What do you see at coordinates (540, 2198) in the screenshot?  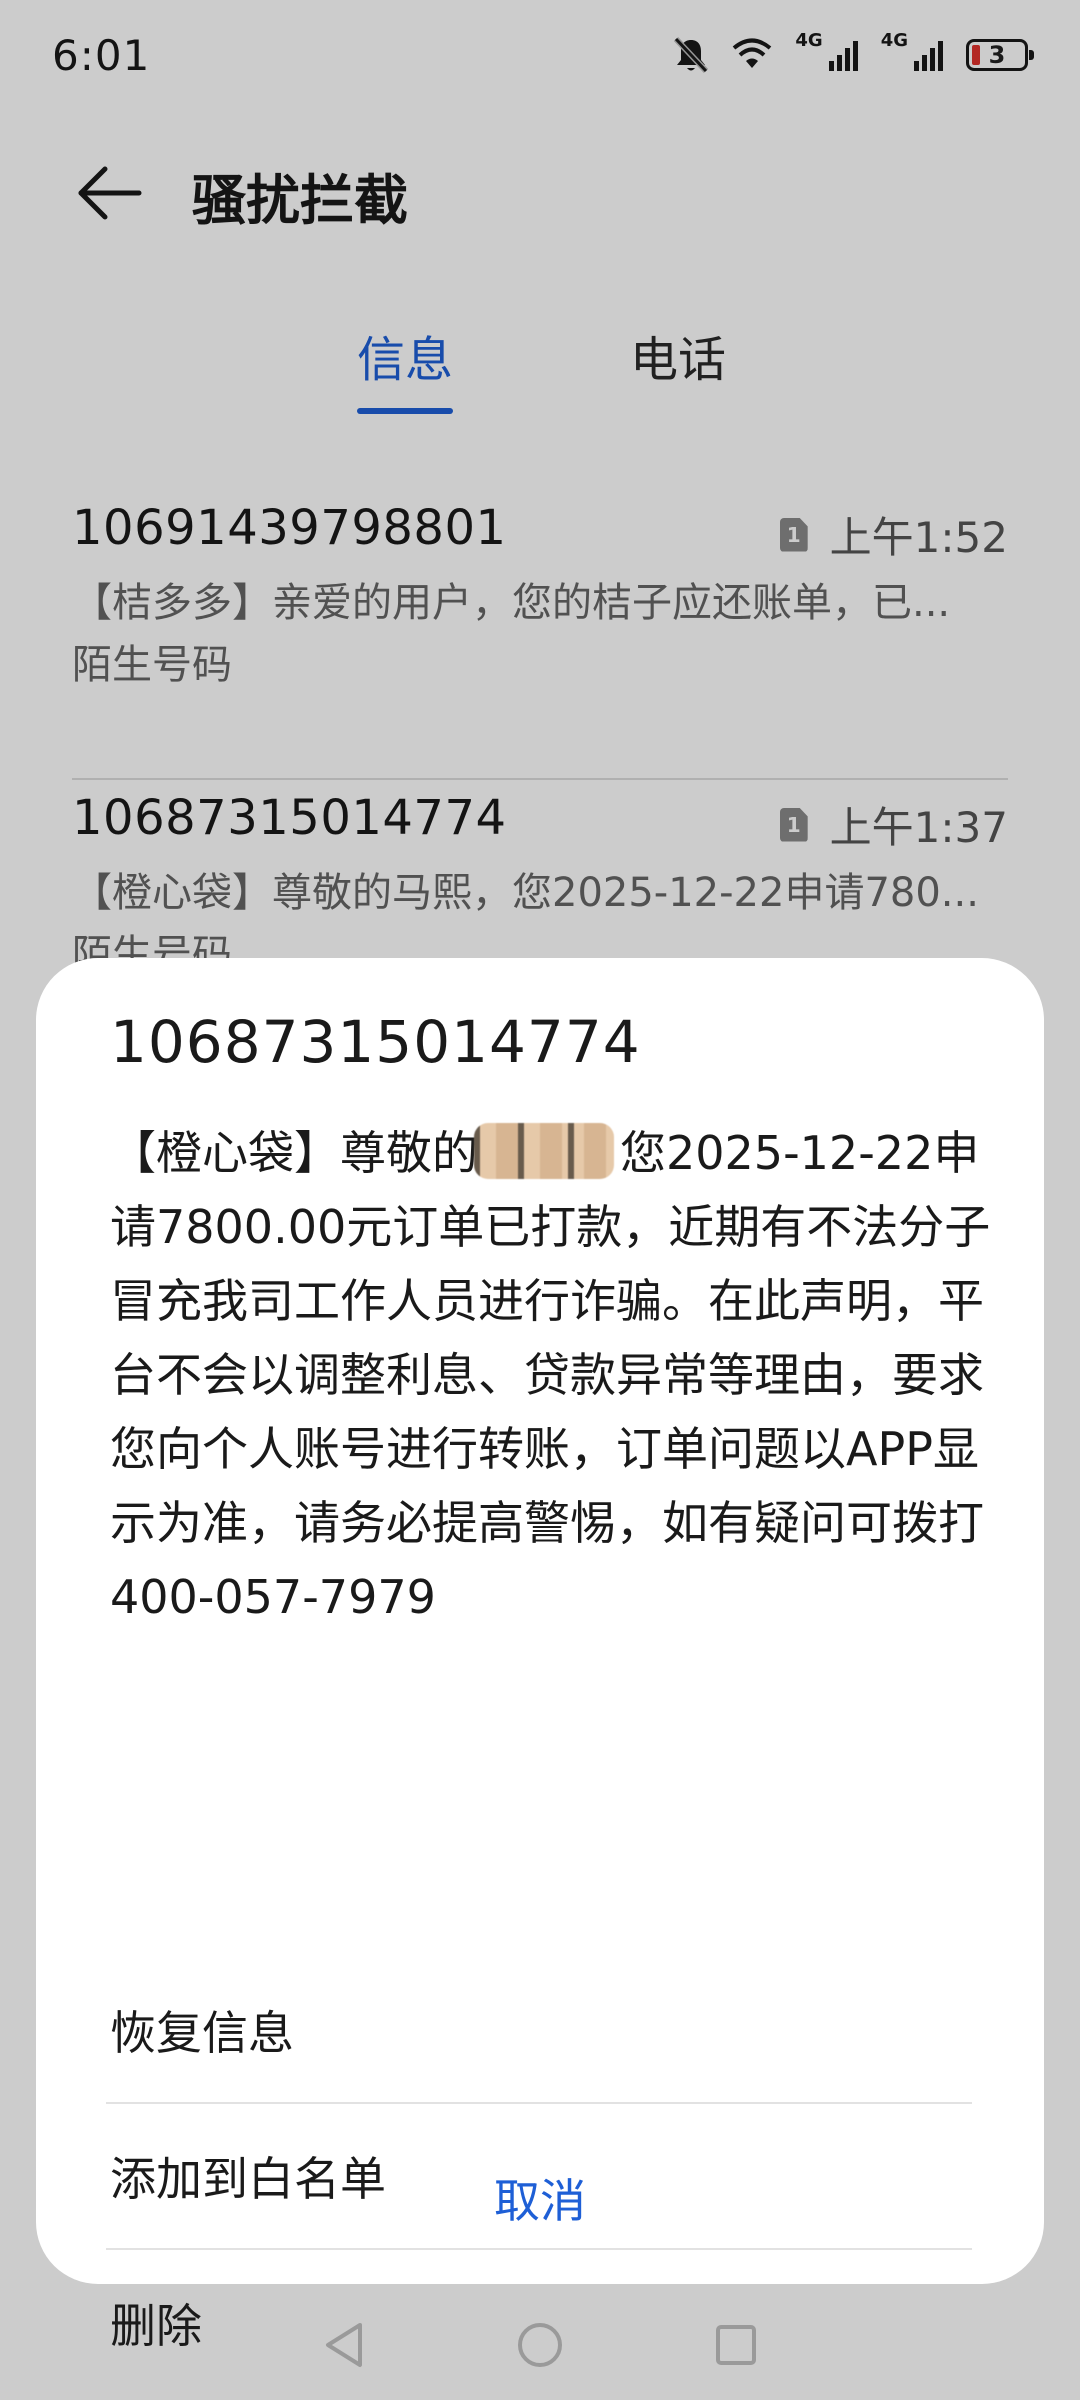 I see `cancel-button: 取消` at bounding box center [540, 2198].